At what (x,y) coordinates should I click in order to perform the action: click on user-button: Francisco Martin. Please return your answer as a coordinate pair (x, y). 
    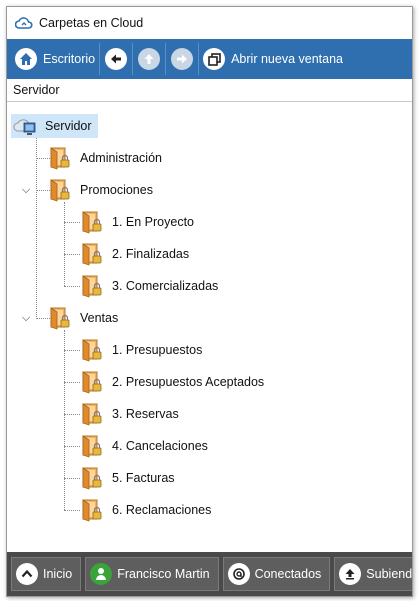
    Looking at the image, I should click on (152, 574).